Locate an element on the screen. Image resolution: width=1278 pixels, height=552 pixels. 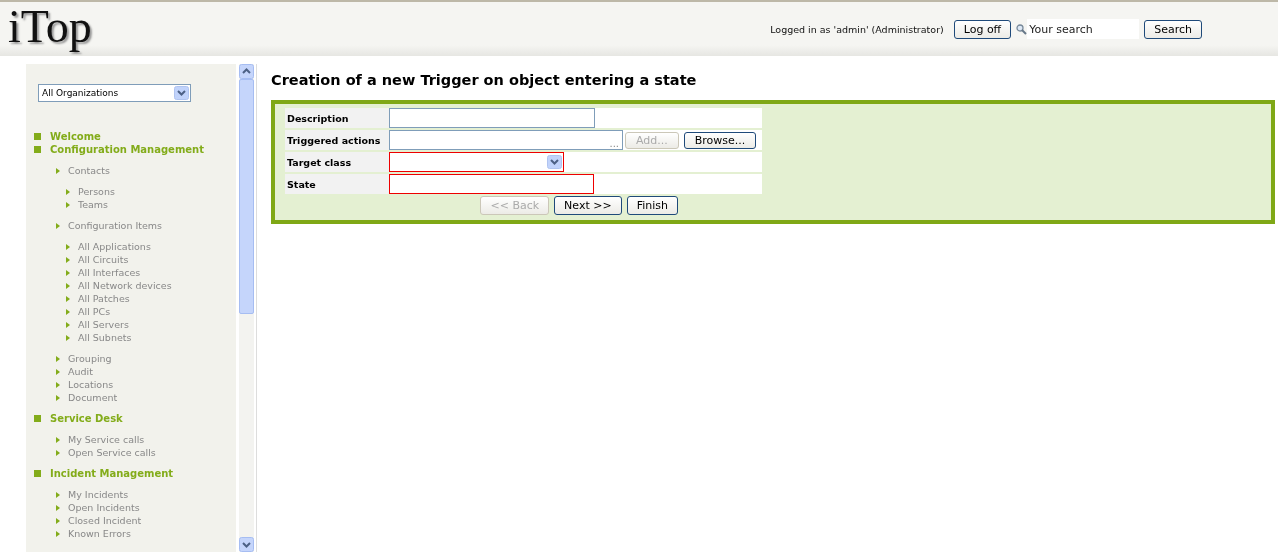
scrollbar-thumb is located at coordinates (246, 196).